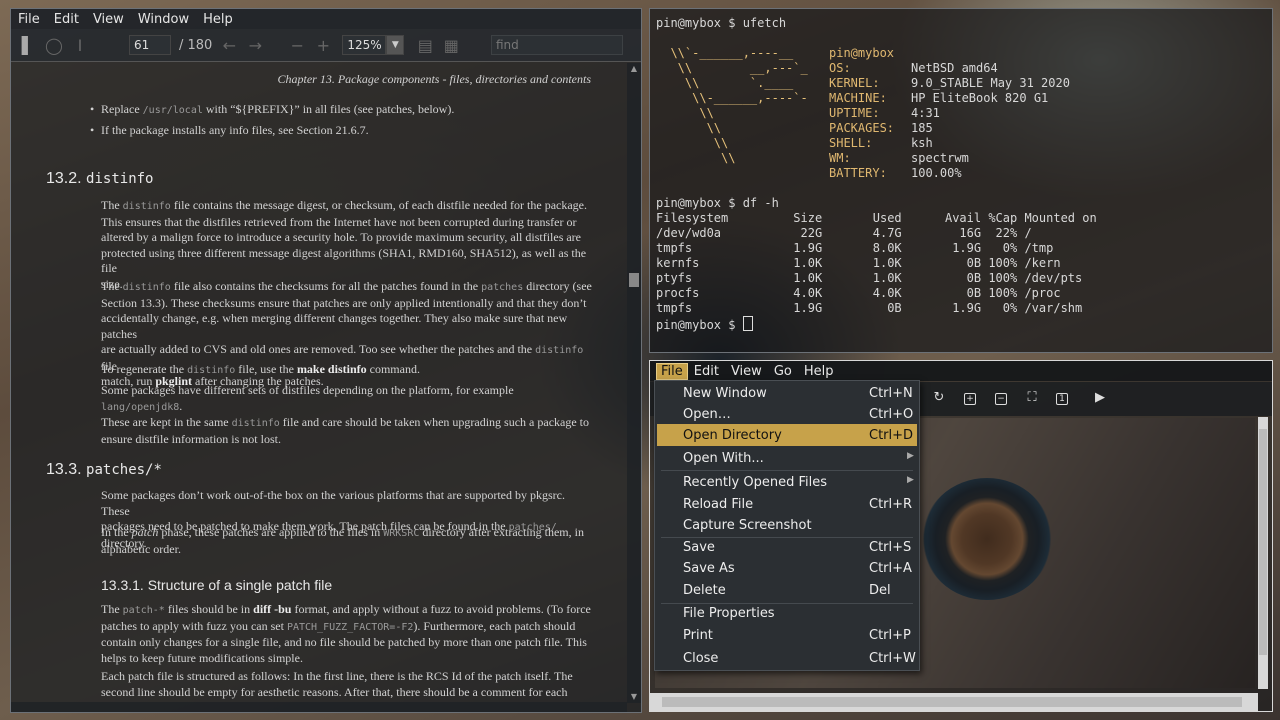 This screenshot has width=1280, height=720. What do you see at coordinates (747, 323) in the screenshot?
I see `terminal-cursor` at bounding box center [747, 323].